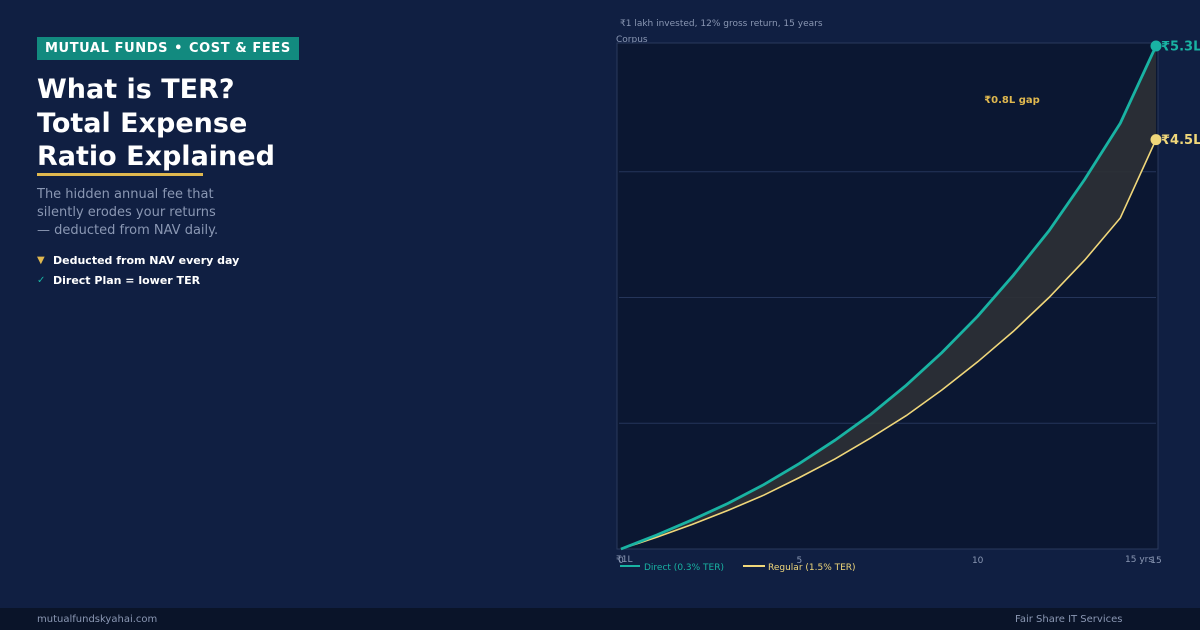 This screenshot has width=1200, height=630. I want to click on gap-annotation: ₹0.8L gap, so click(1012, 100).